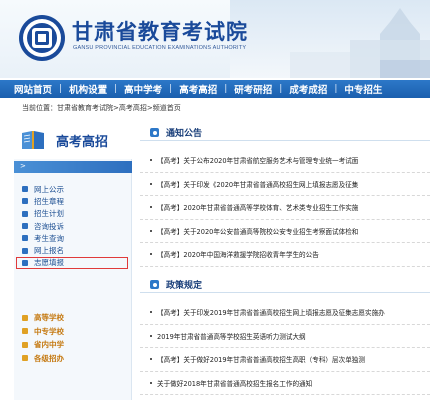 This screenshot has width=430, height=400. What do you see at coordinates (184, 134) in the screenshot?
I see `section-title: 通知公告` at bounding box center [184, 134].